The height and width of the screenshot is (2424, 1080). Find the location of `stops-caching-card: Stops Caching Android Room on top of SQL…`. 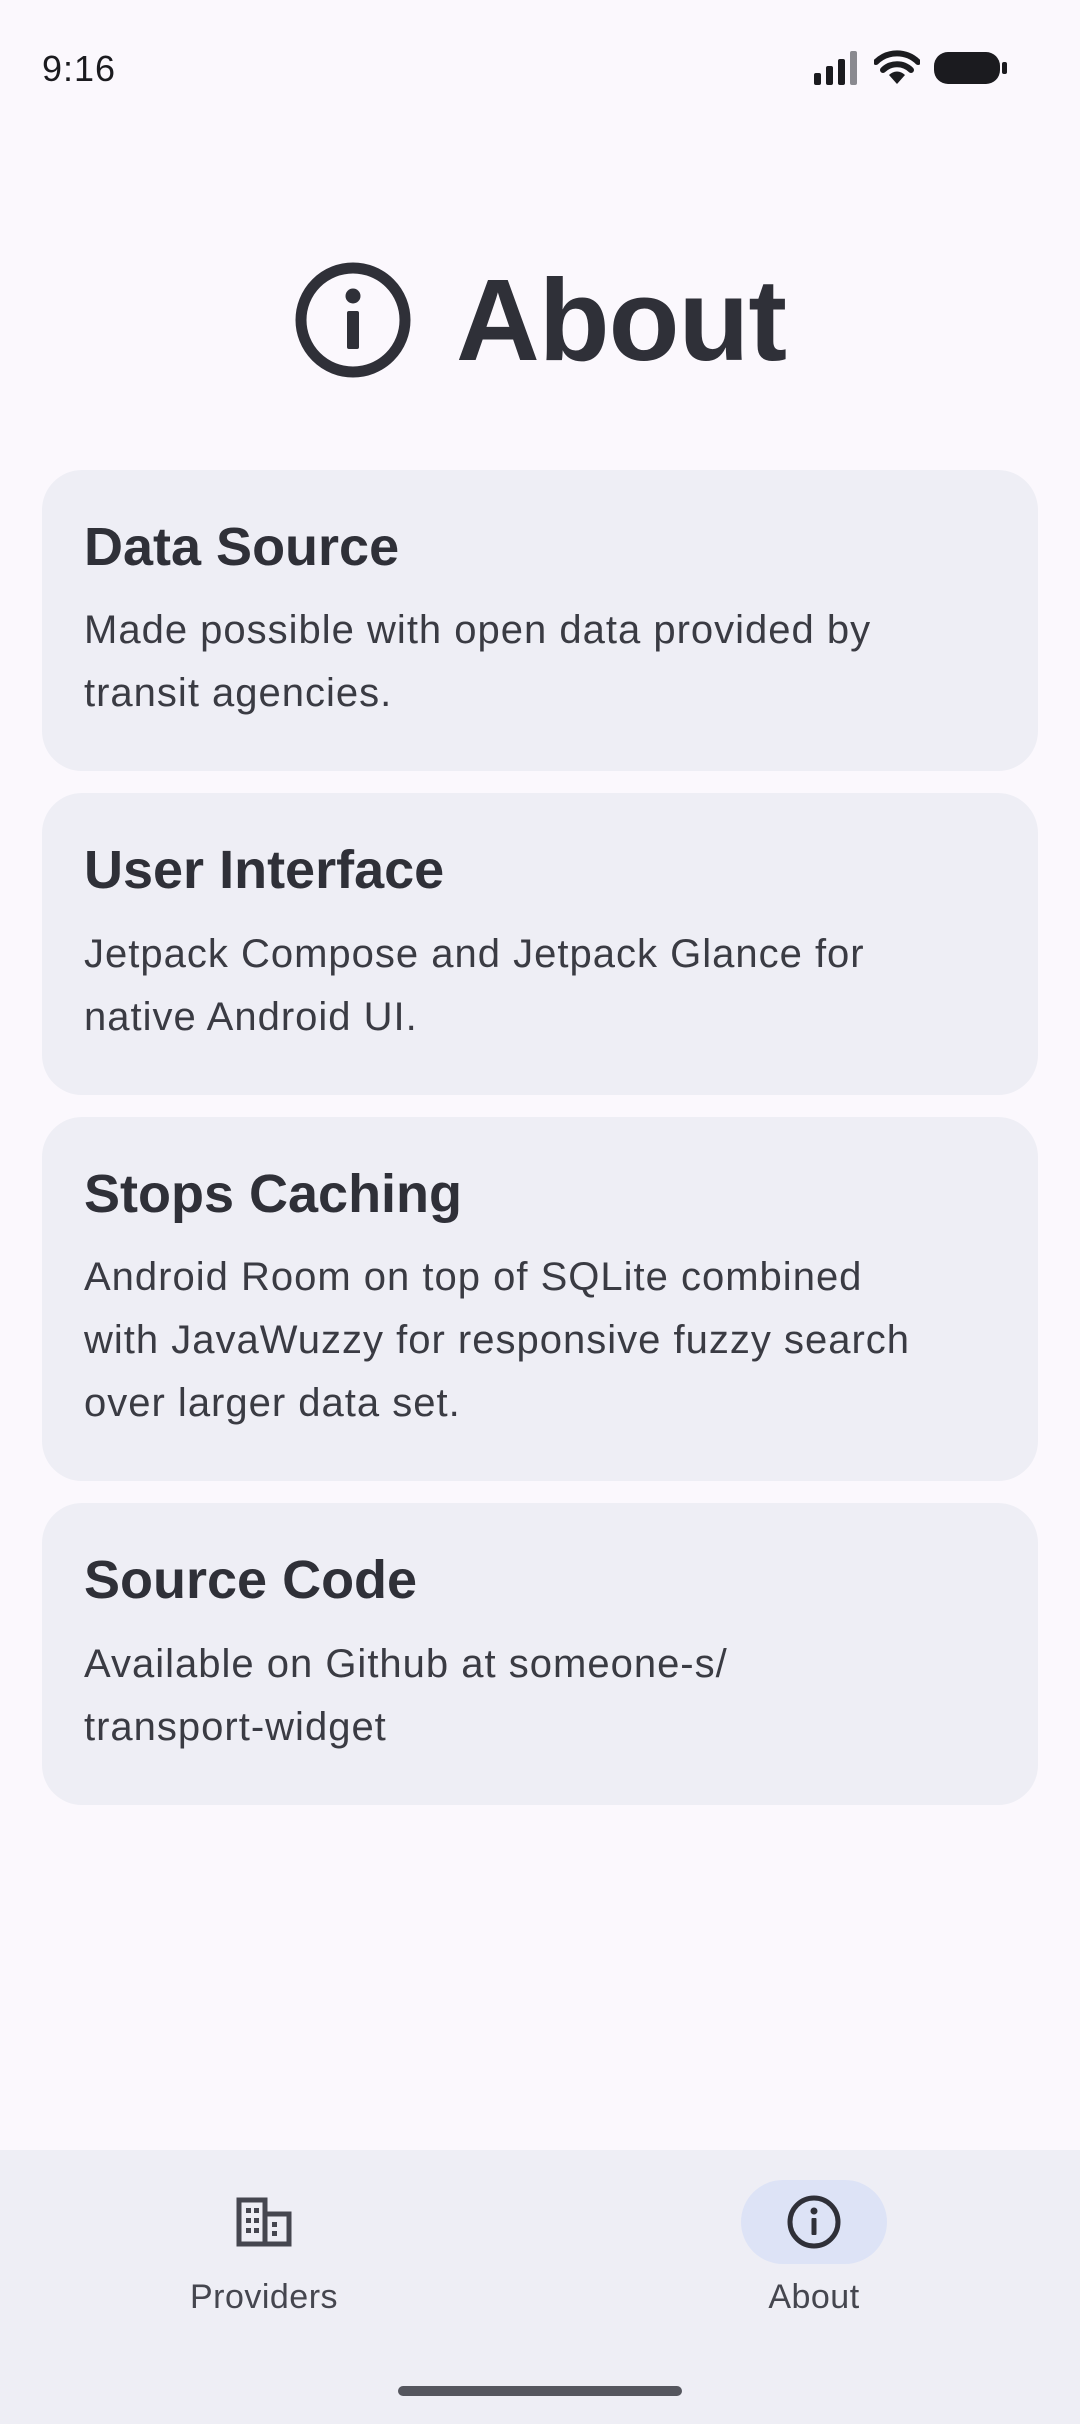

stops-caching-card: Stops Caching Android Room on top of SQL… is located at coordinates (540, 1299).